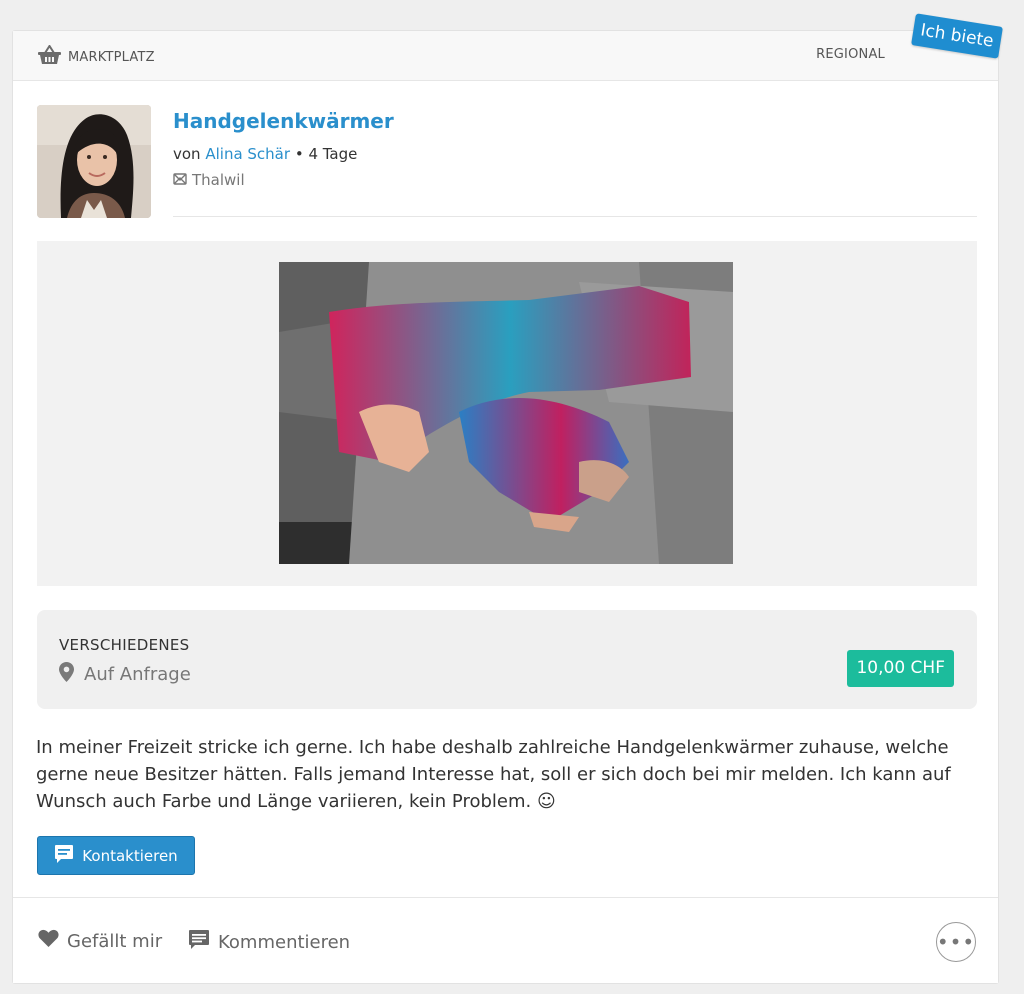 The height and width of the screenshot is (994, 1024). Describe the element at coordinates (48, 941) in the screenshot. I see `heart-icon` at that location.